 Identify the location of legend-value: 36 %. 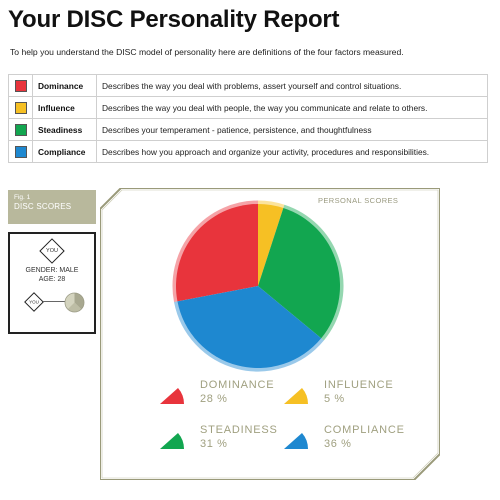
(338, 444).